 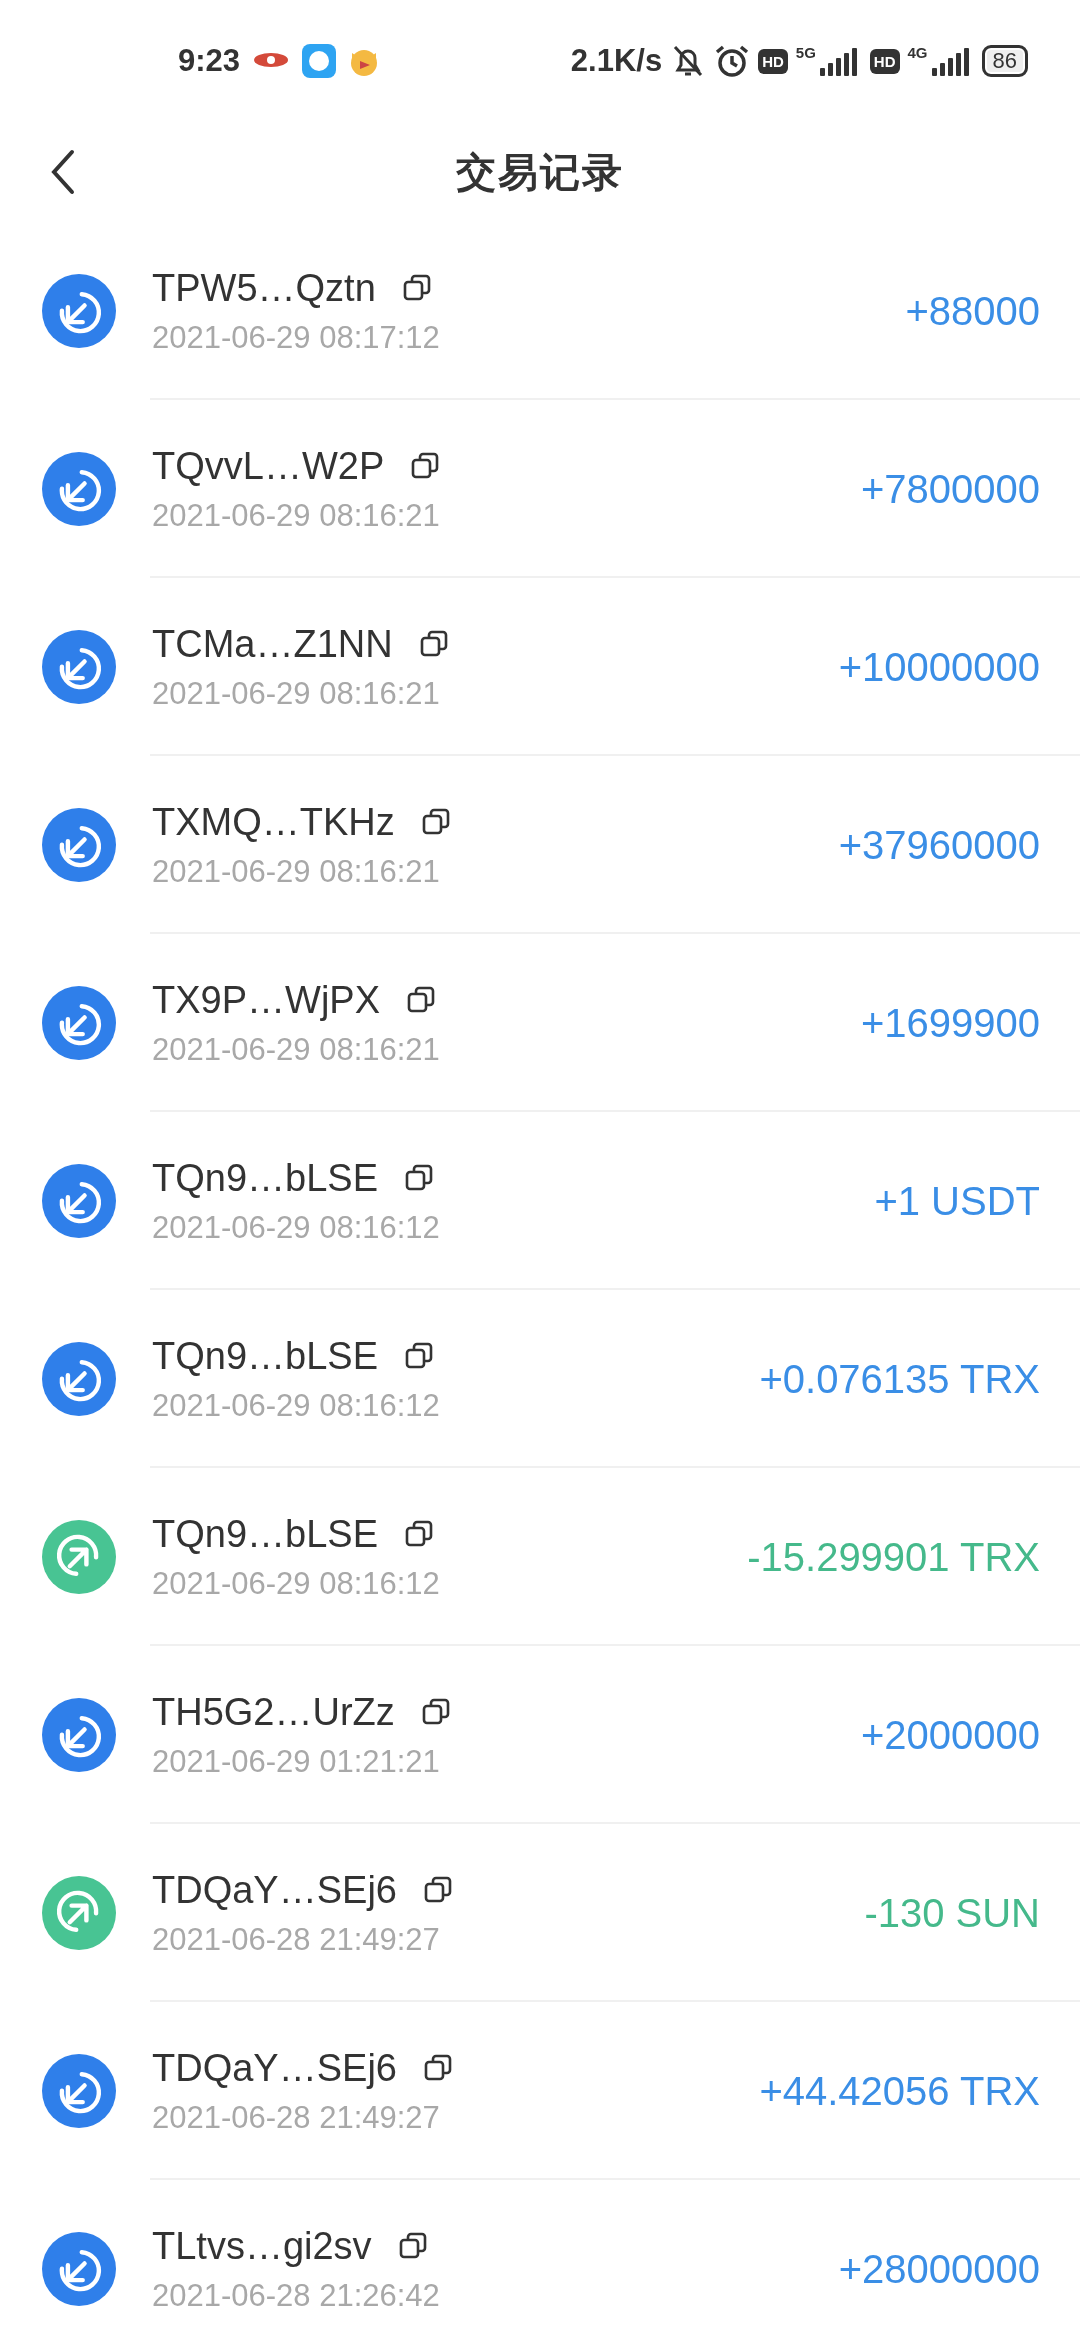 What do you see at coordinates (732, 61) in the screenshot?
I see `alarm-clock-icon` at bounding box center [732, 61].